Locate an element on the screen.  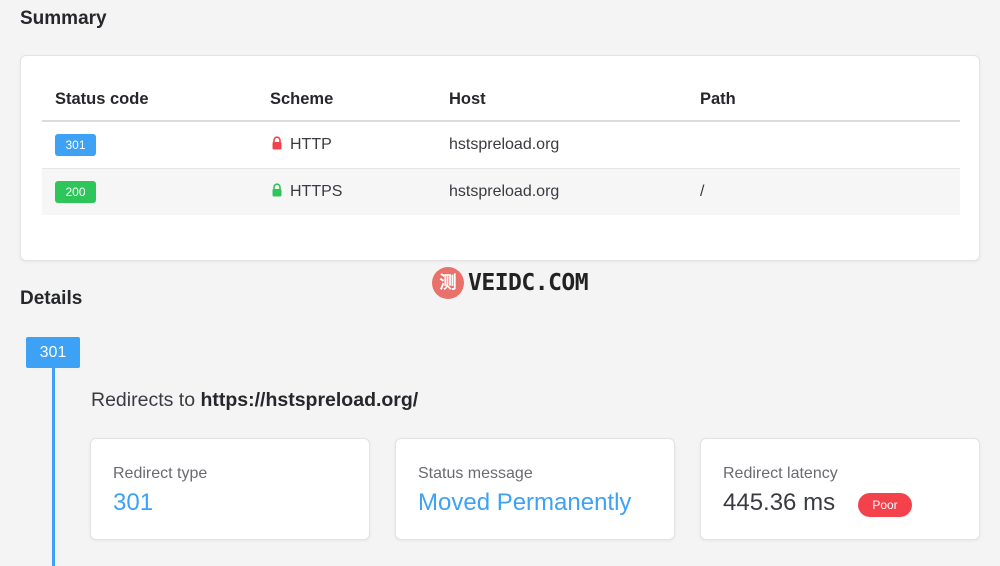
summary-title: Summary is located at coordinates (63, 18).